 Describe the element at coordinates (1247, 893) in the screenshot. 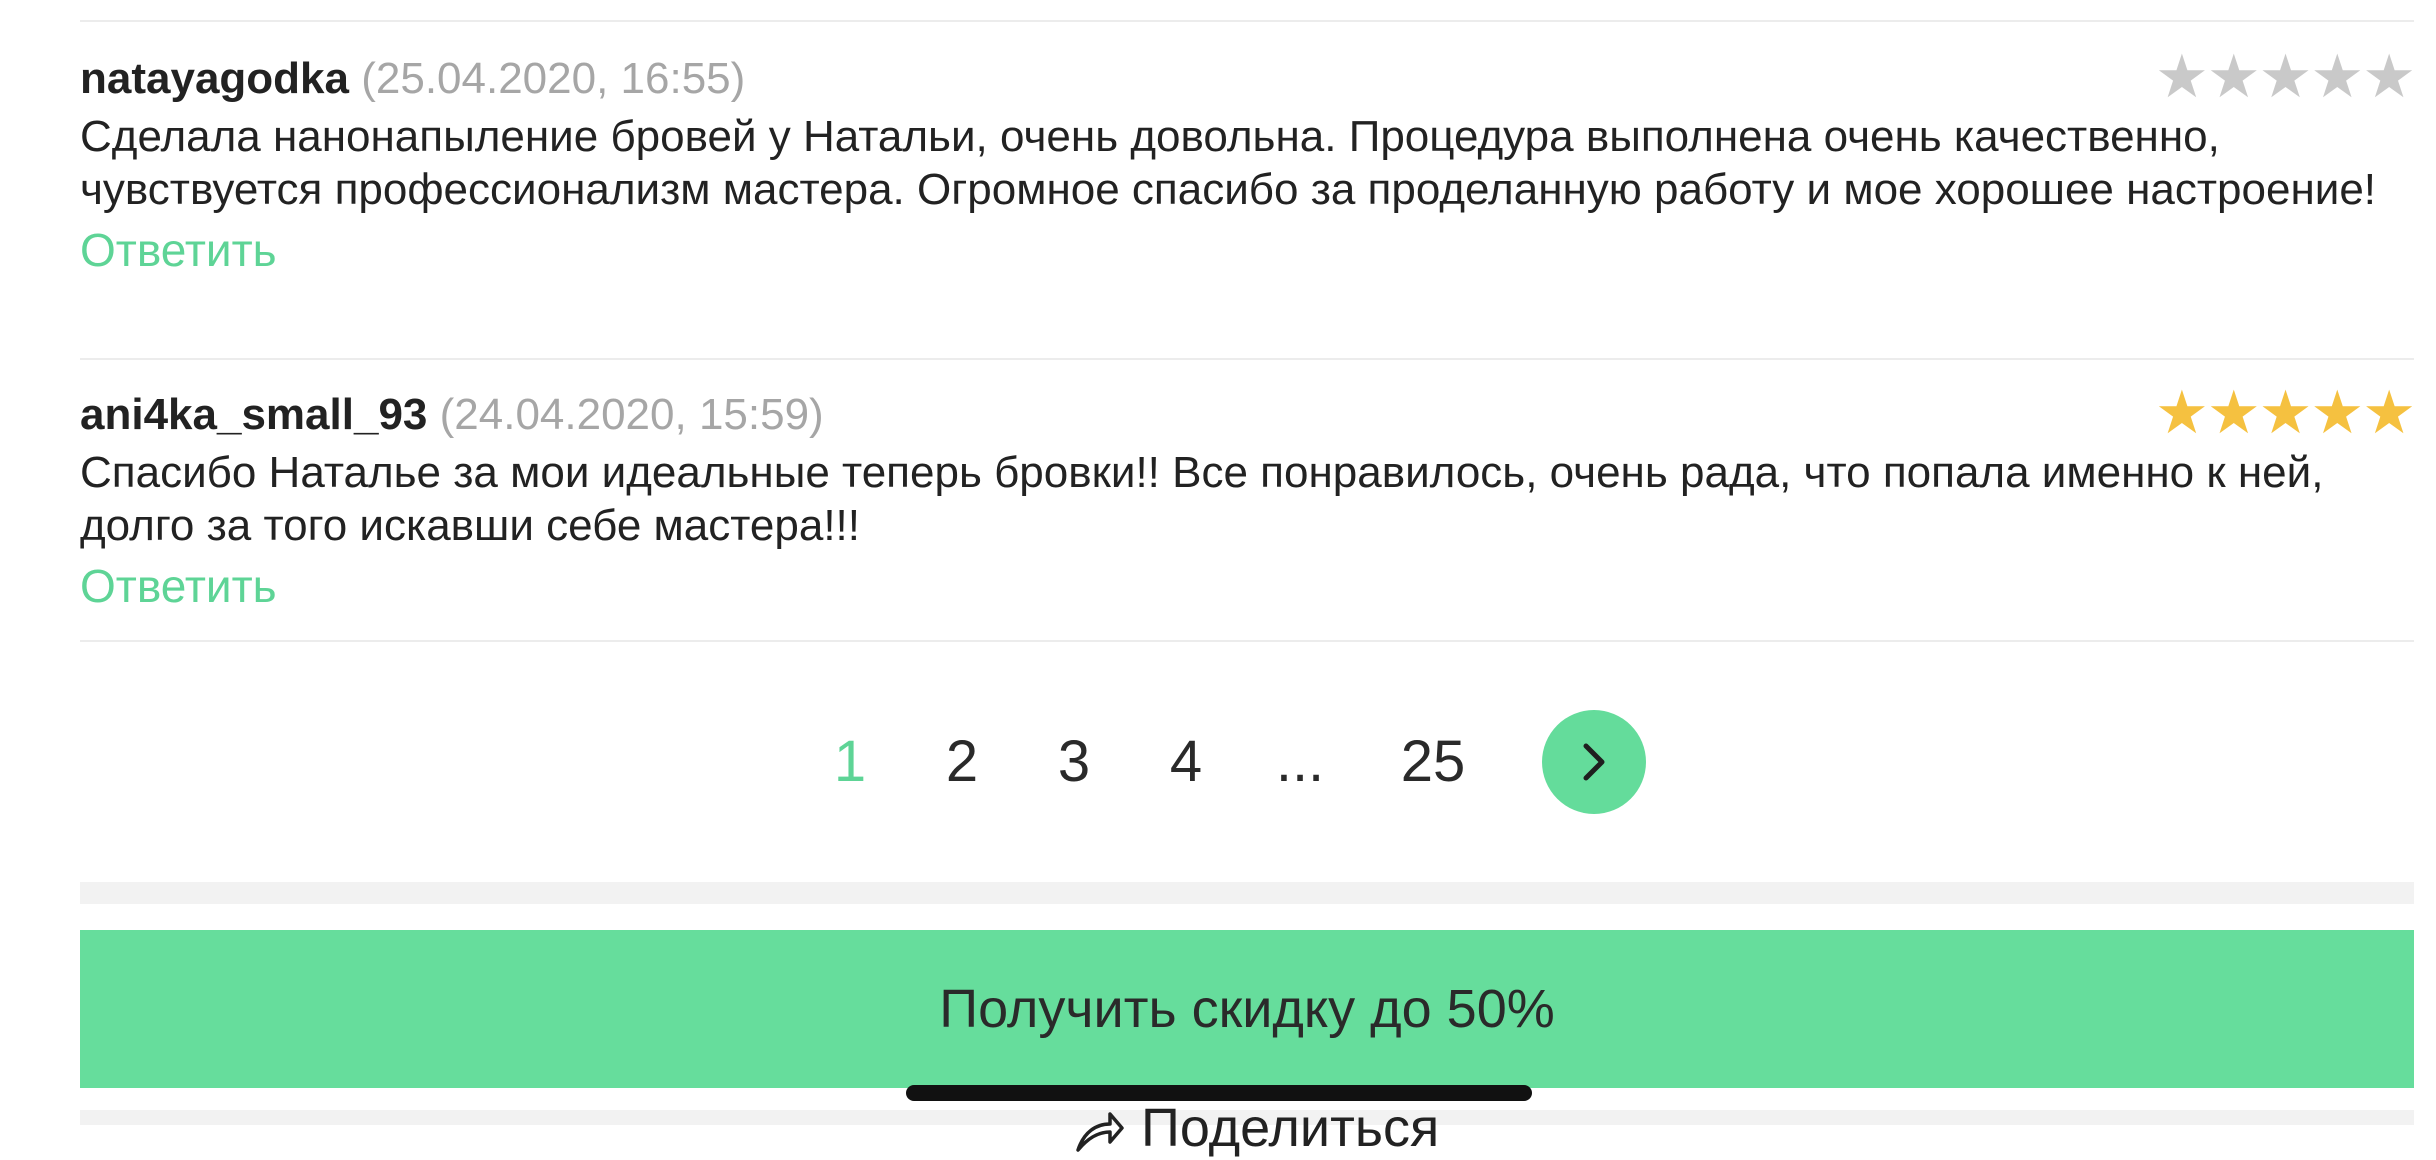

I see `section-separator` at that location.